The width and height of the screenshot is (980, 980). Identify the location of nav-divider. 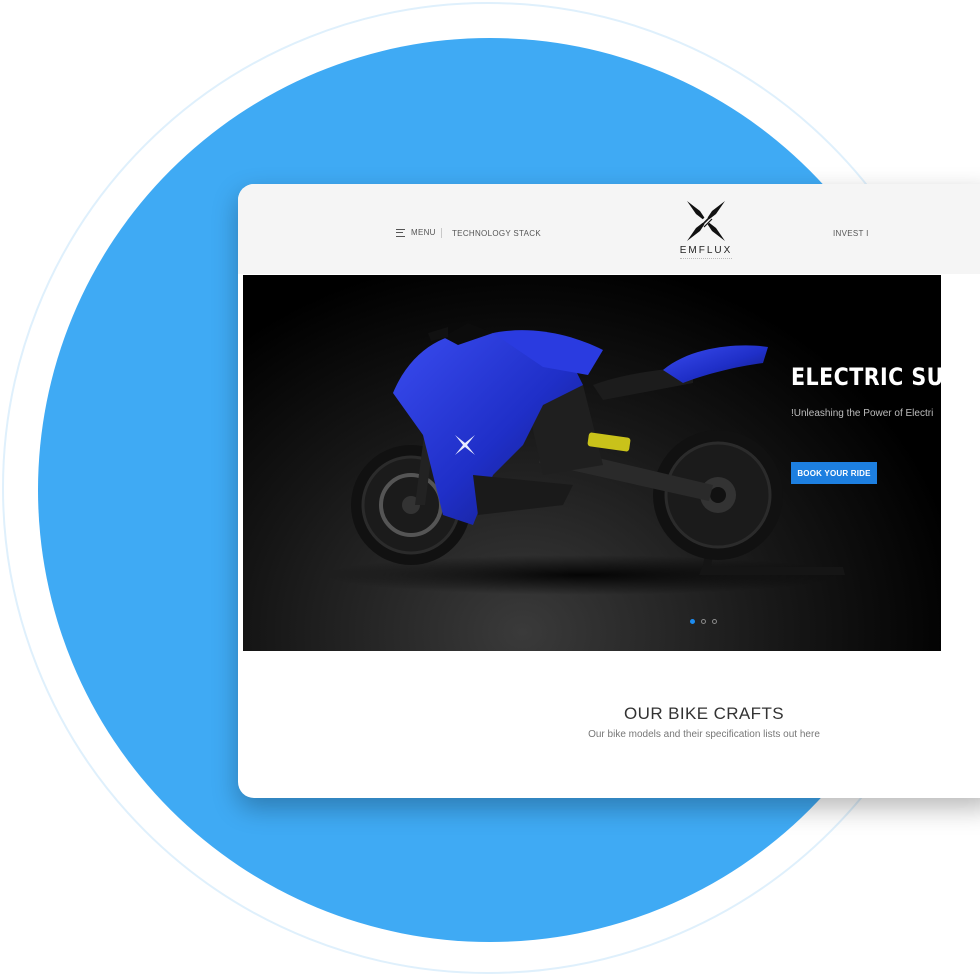
(441, 233).